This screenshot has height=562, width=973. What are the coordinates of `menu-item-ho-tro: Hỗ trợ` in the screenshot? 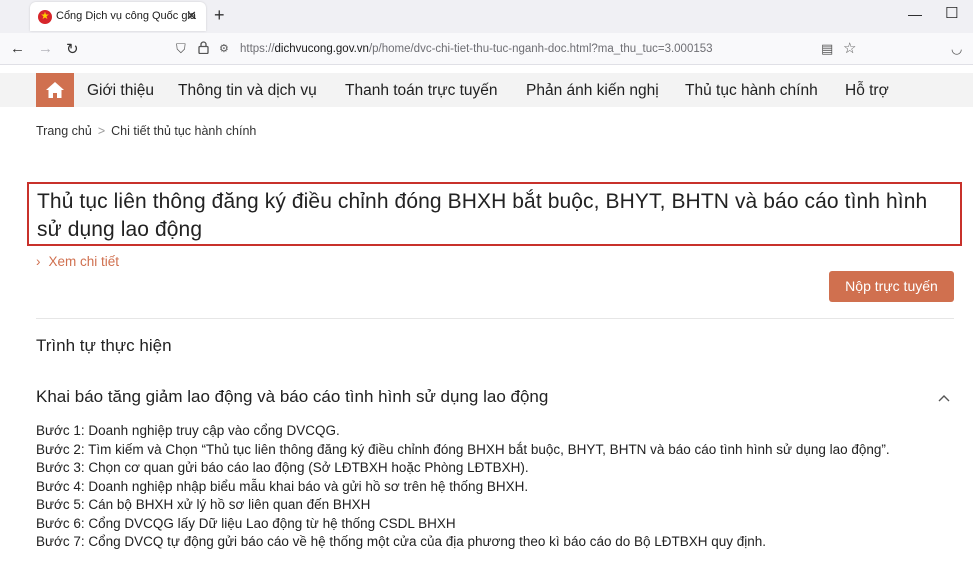 It's located at (867, 91).